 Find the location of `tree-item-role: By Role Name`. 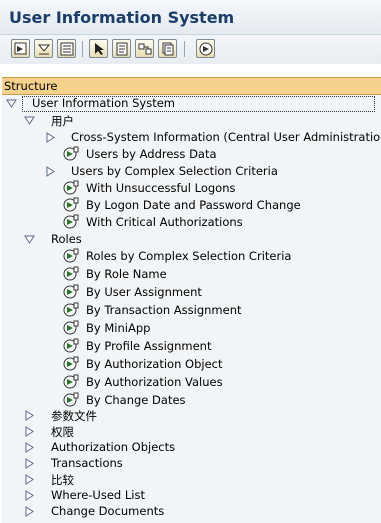

tree-item-role: By Role Name is located at coordinates (191, 274).